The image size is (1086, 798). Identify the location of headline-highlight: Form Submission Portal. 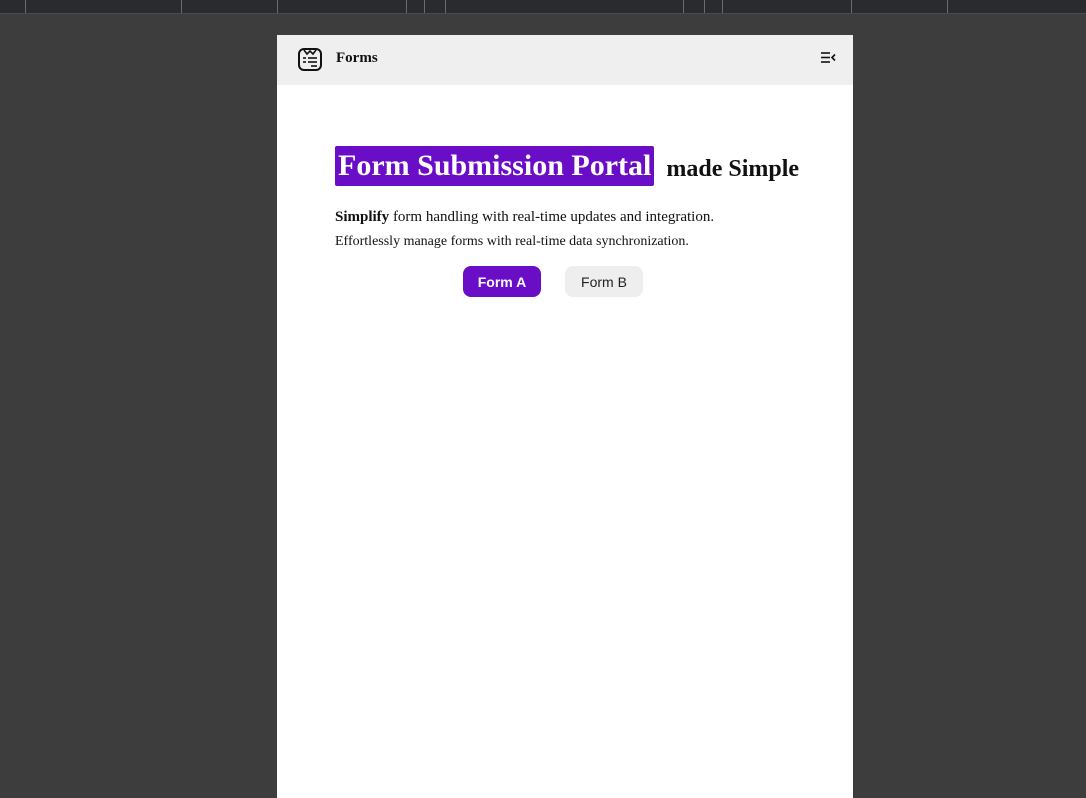
(495, 166).